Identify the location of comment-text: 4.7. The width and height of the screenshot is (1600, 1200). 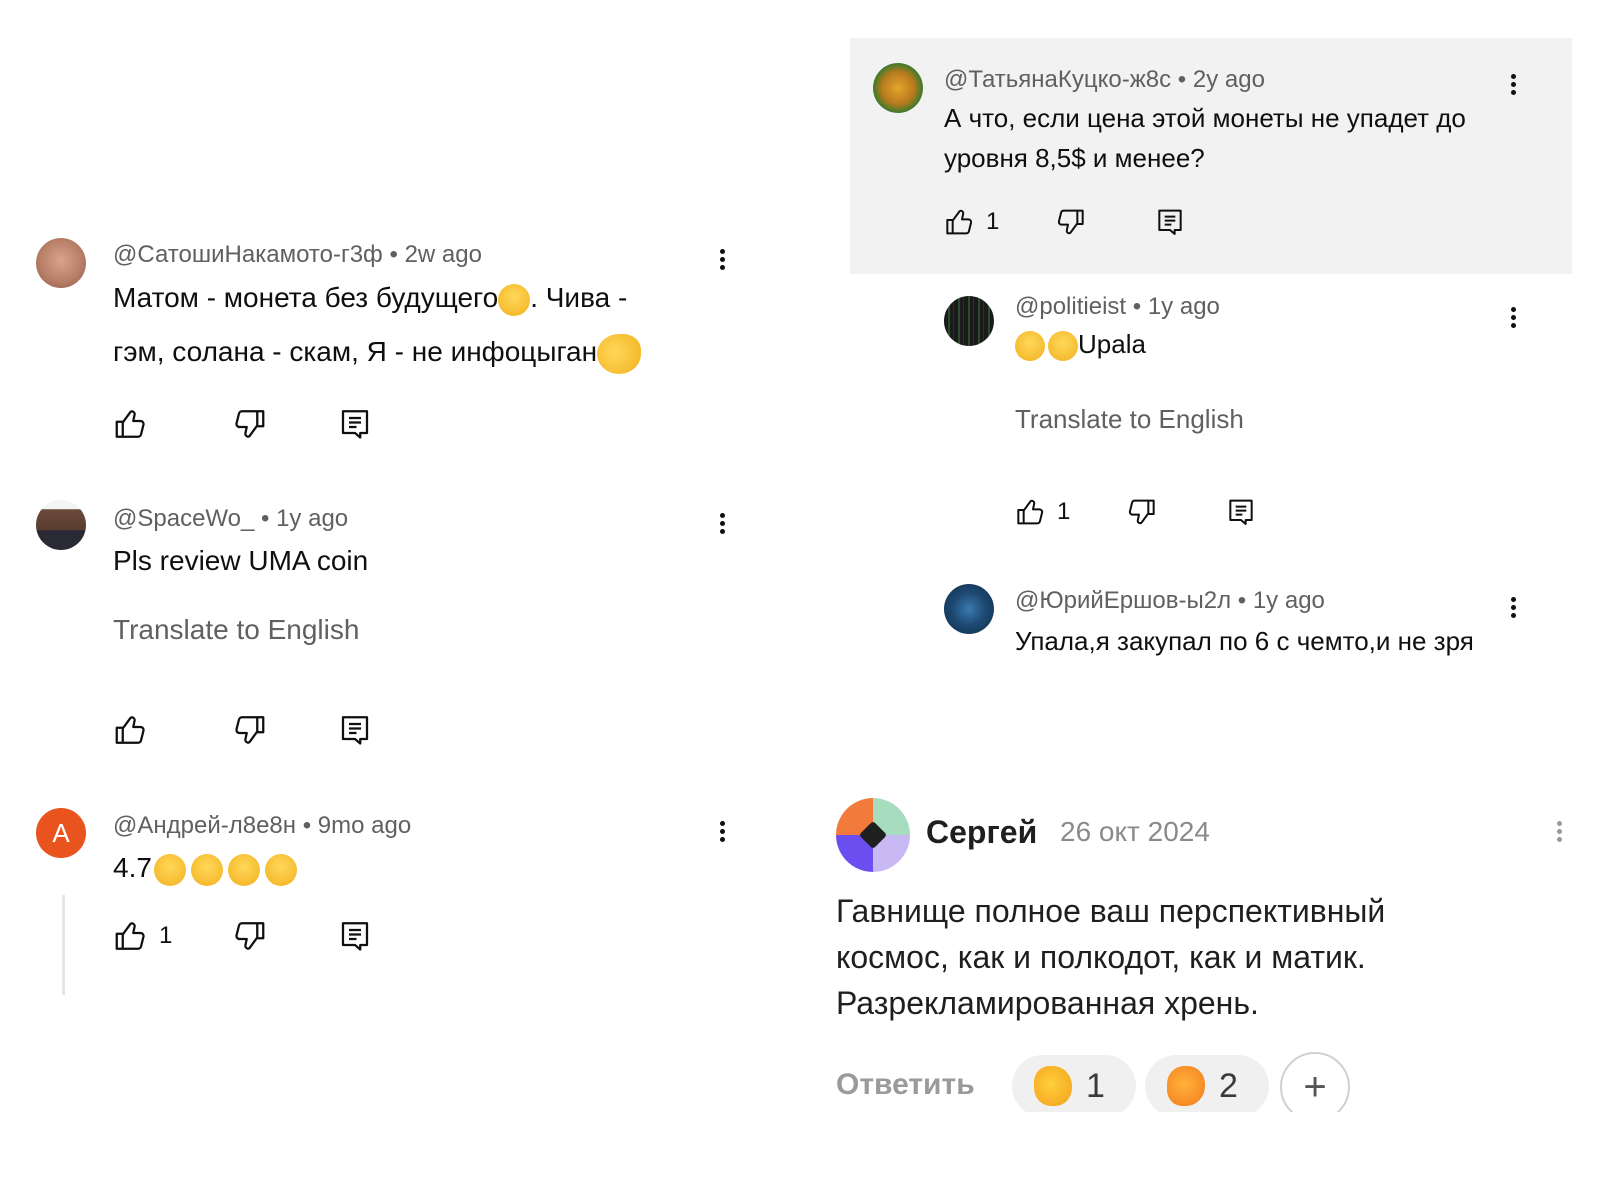
(205, 868).